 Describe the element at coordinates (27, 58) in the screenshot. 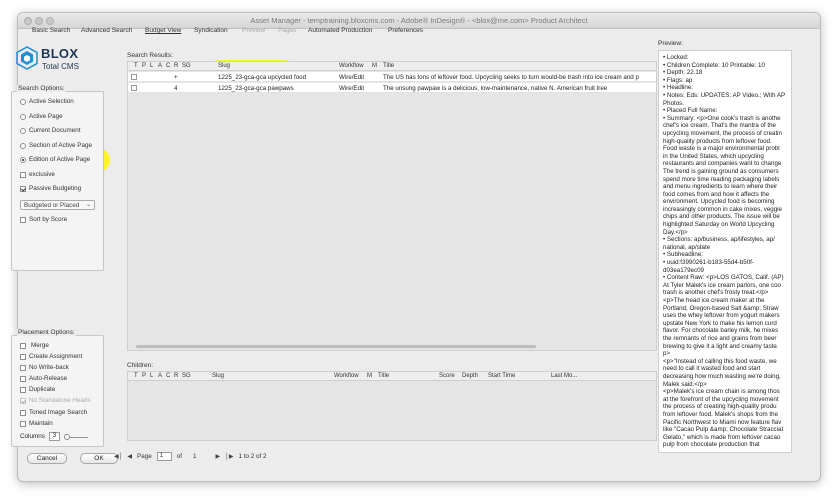

I see `blox-logo-icon` at that location.